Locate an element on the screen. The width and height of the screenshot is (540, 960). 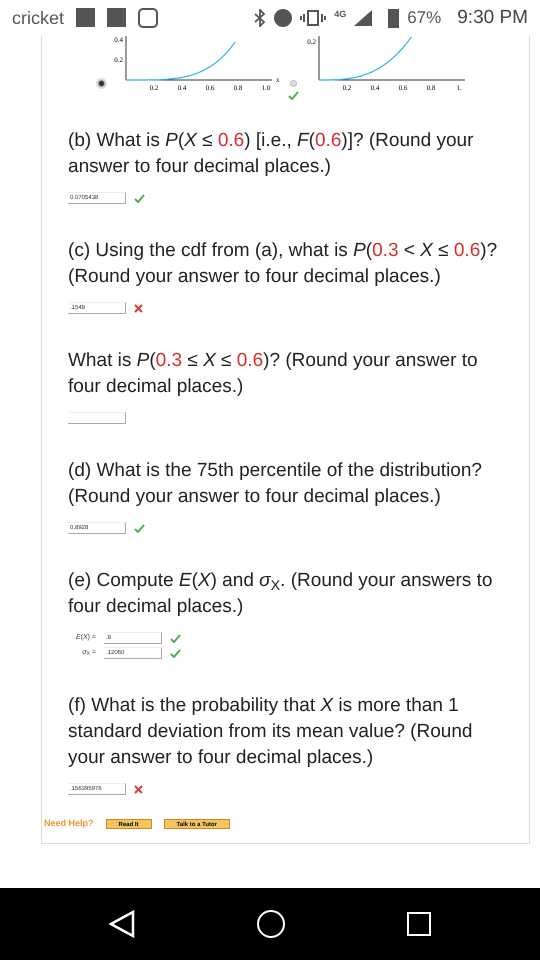
back-icon is located at coordinates (122, 924).